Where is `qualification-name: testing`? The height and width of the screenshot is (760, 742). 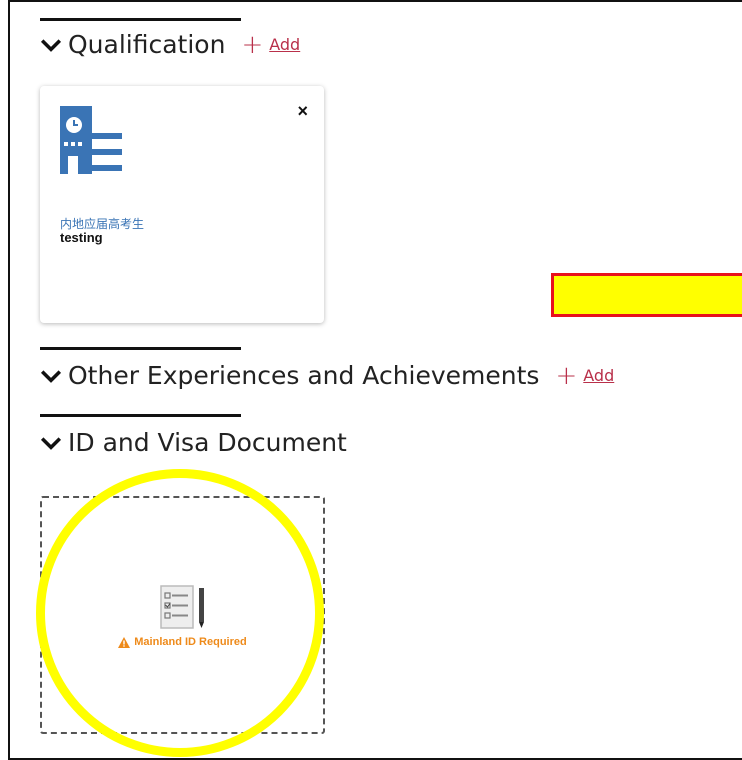
qualification-name: testing is located at coordinates (81, 237).